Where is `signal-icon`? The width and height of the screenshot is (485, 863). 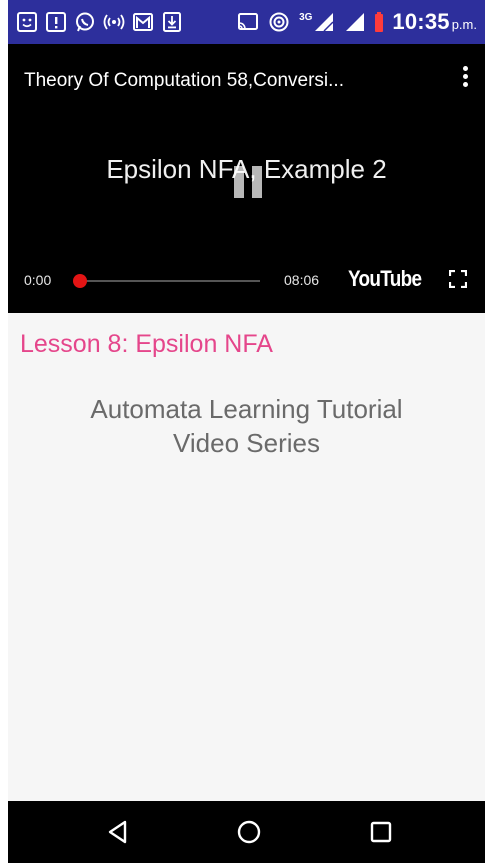 signal-icon is located at coordinates (355, 22).